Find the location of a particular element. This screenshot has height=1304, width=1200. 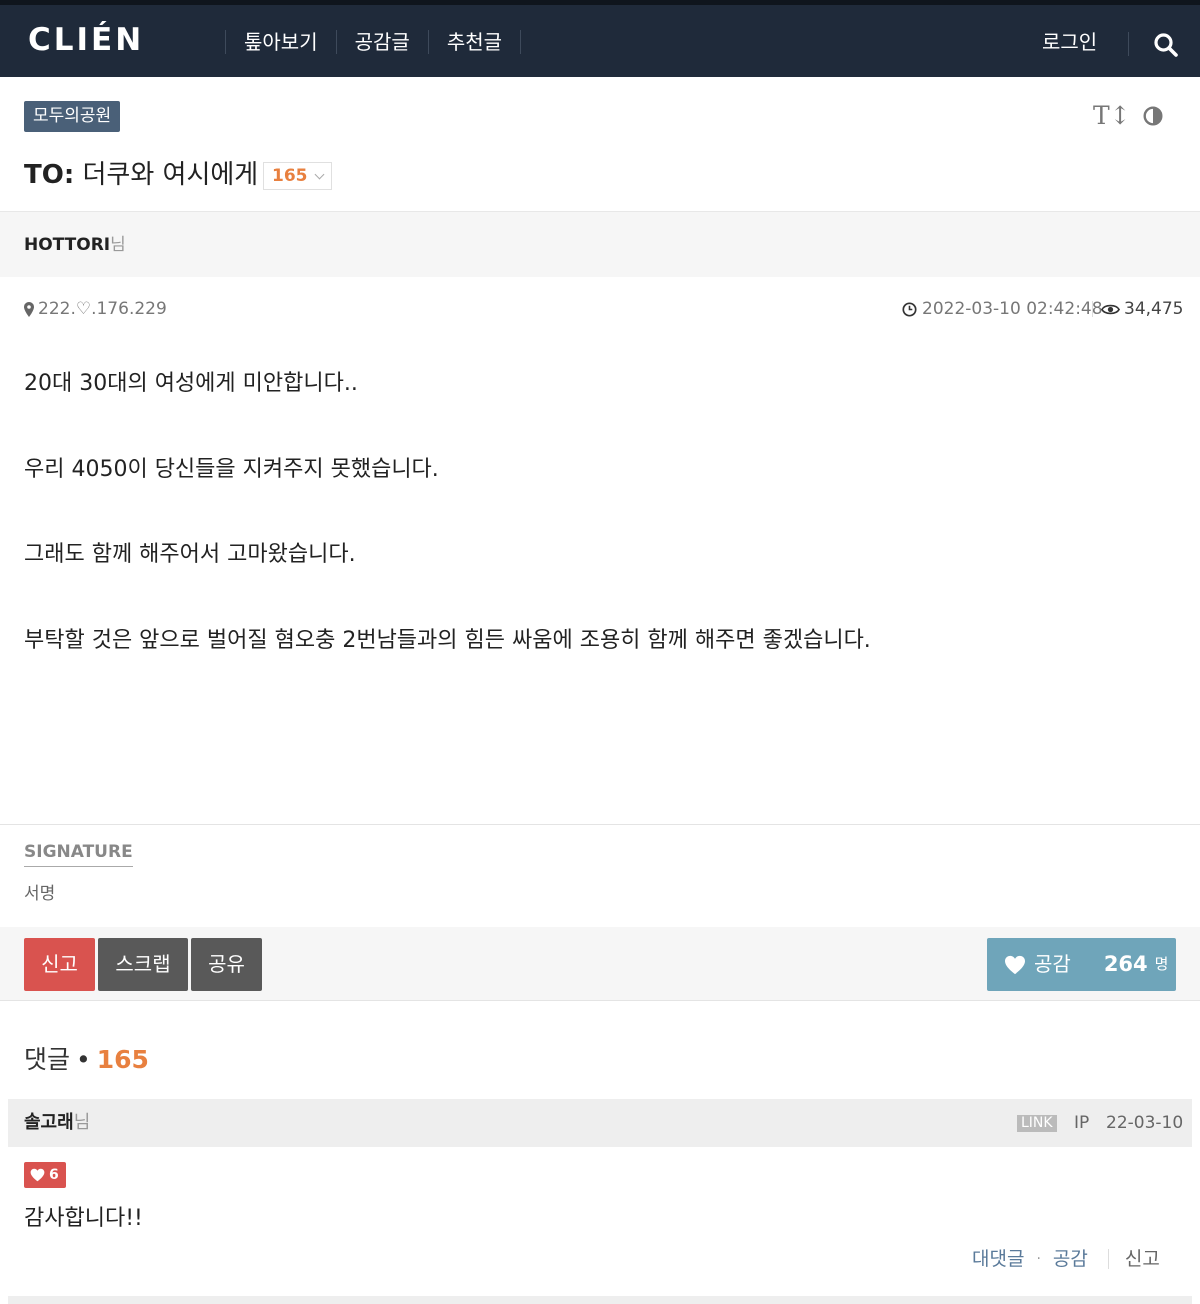

post-ip-value: 222.♡.176.229 is located at coordinates (102, 309).